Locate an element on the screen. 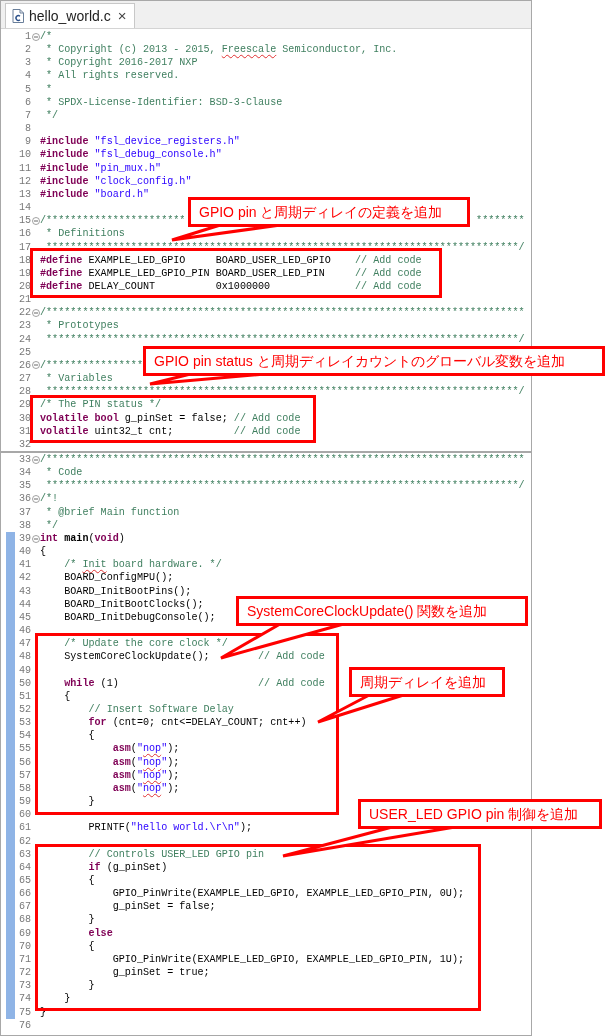  line-number: 45 is located at coordinates (24, 617).